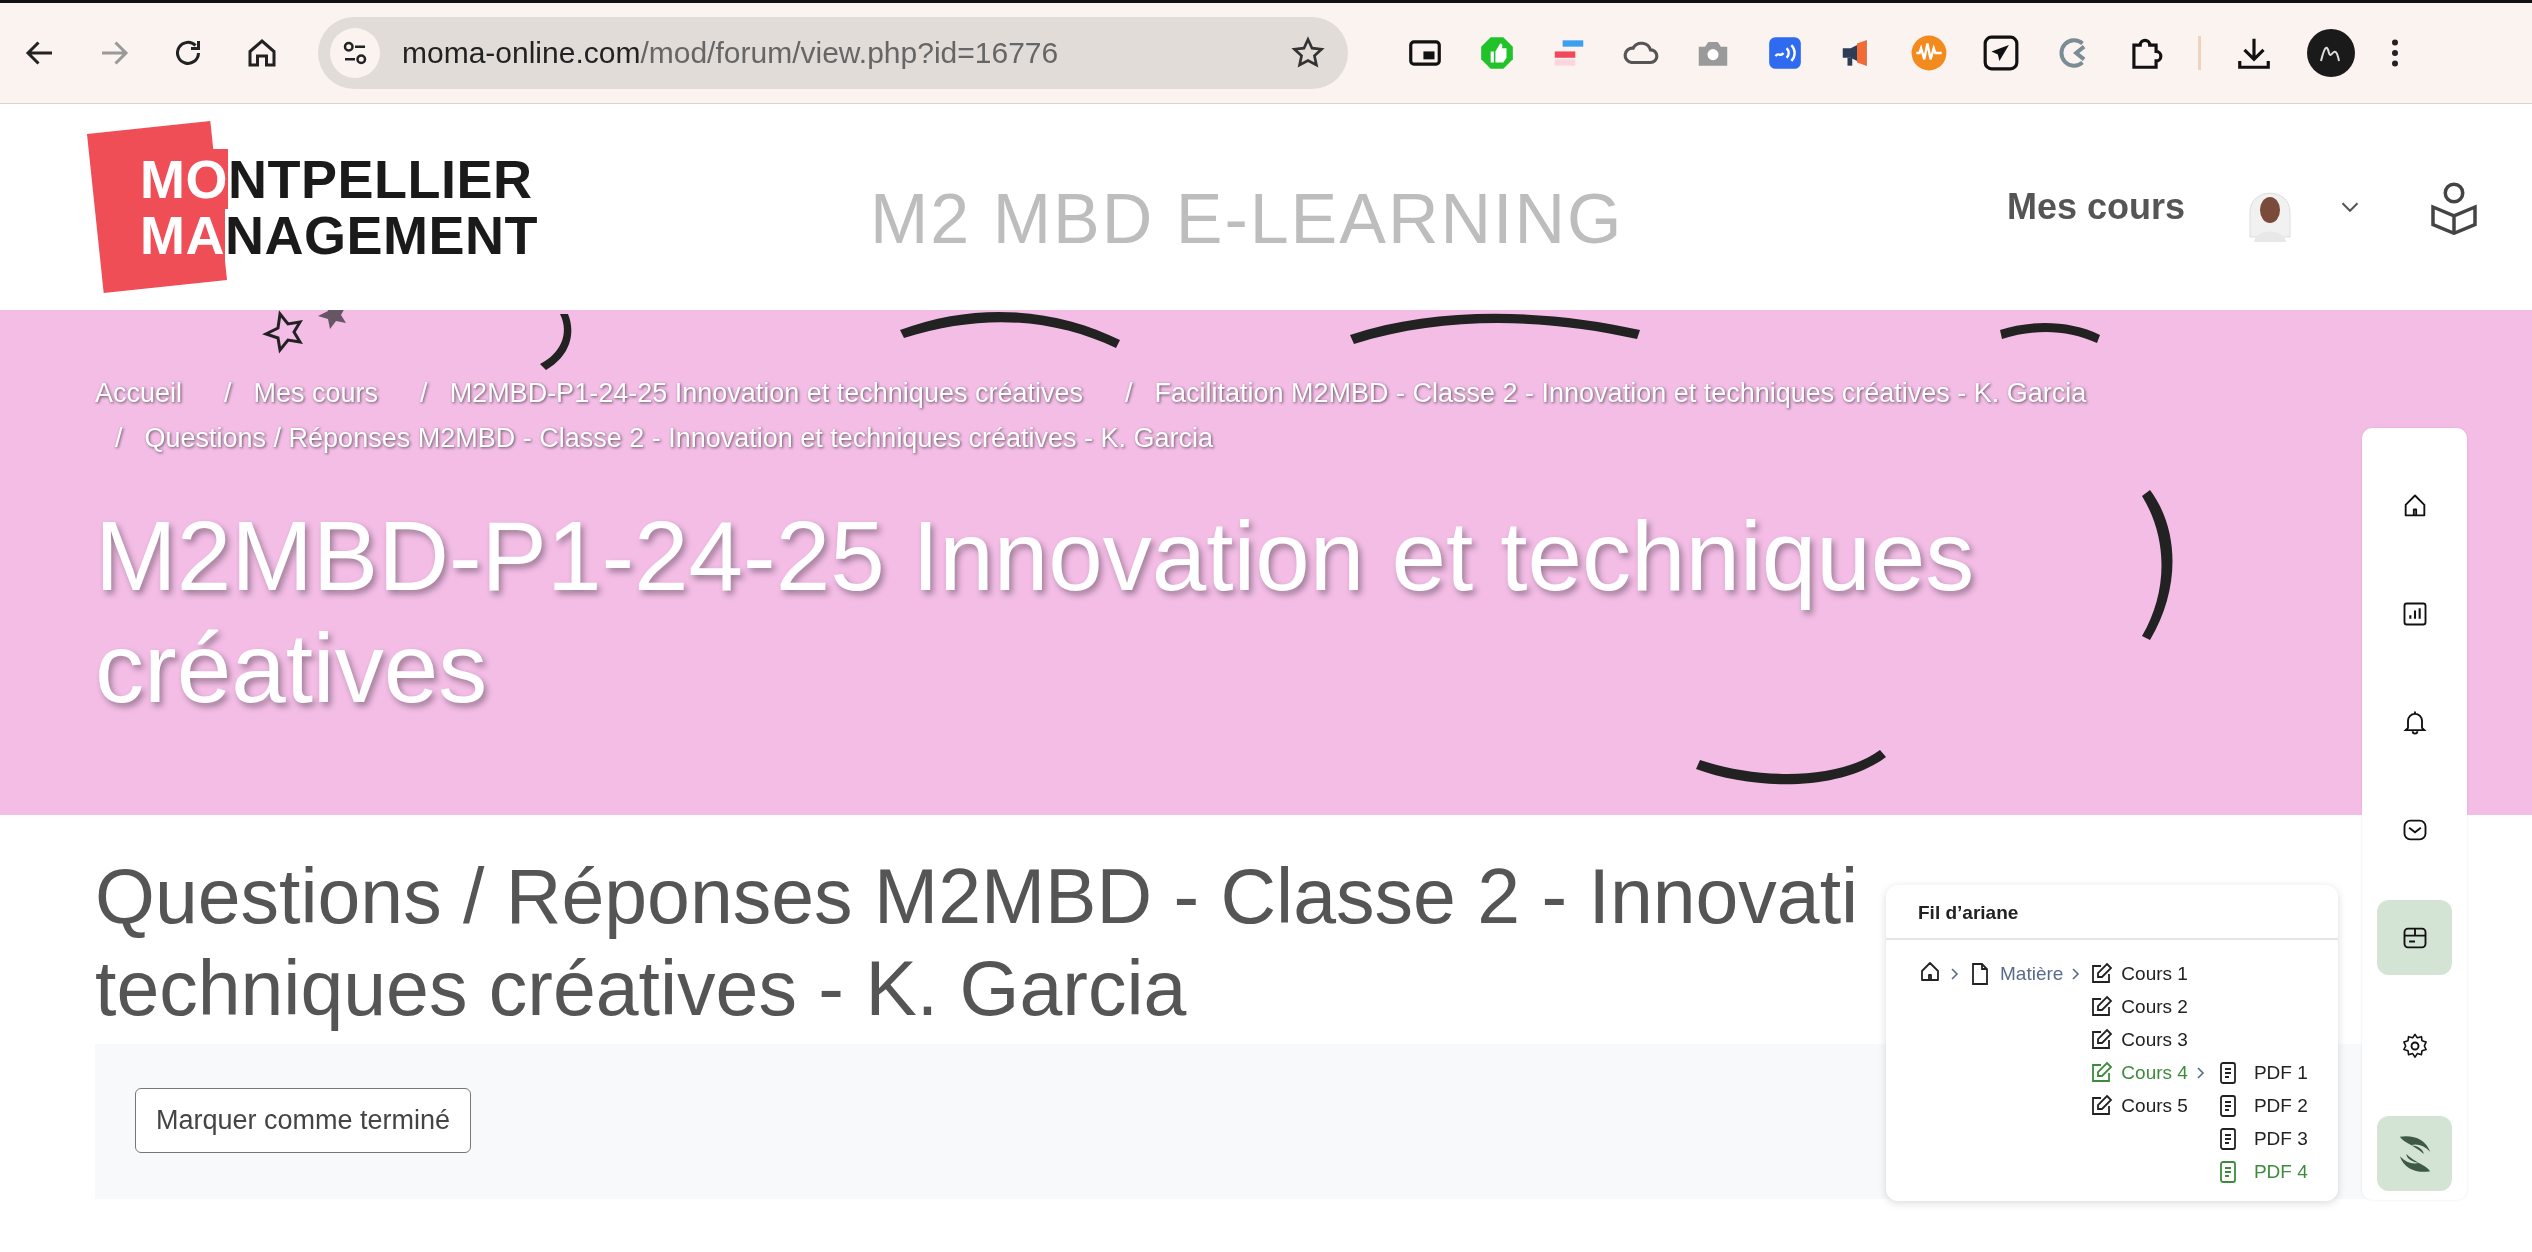 The height and width of the screenshot is (1252, 2532). What do you see at coordinates (2016, 974) in the screenshot?
I see `tree-item: Matière` at bounding box center [2016, 974].